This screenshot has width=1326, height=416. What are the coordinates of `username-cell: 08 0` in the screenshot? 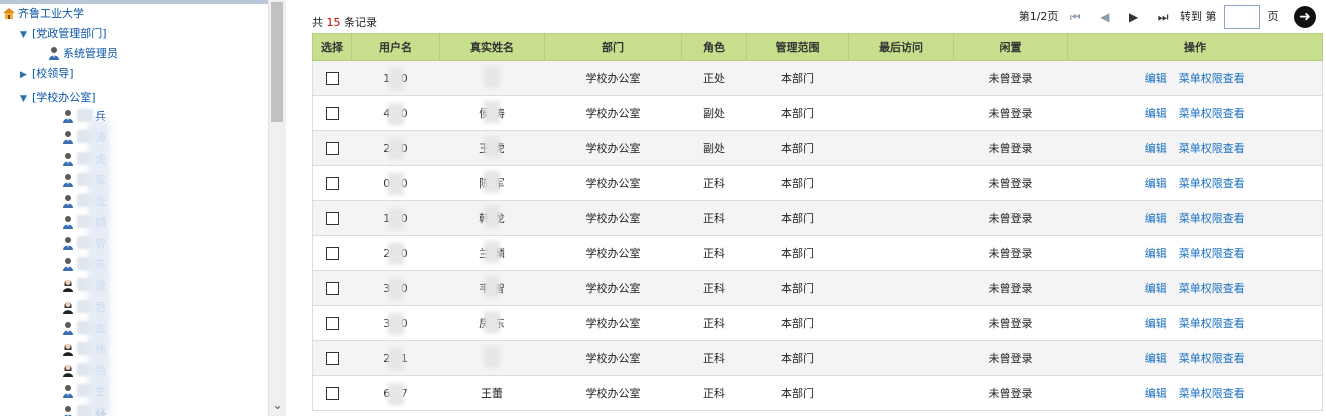 It's located at (395, 183).